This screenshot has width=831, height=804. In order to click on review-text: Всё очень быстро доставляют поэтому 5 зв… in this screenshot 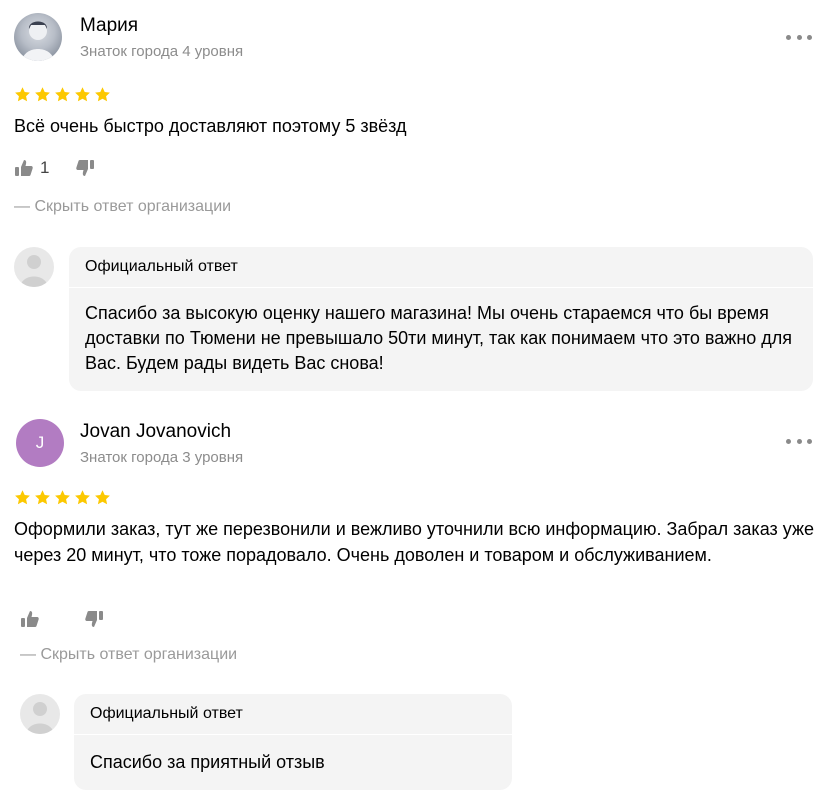, I will do `click(210, 126)`.